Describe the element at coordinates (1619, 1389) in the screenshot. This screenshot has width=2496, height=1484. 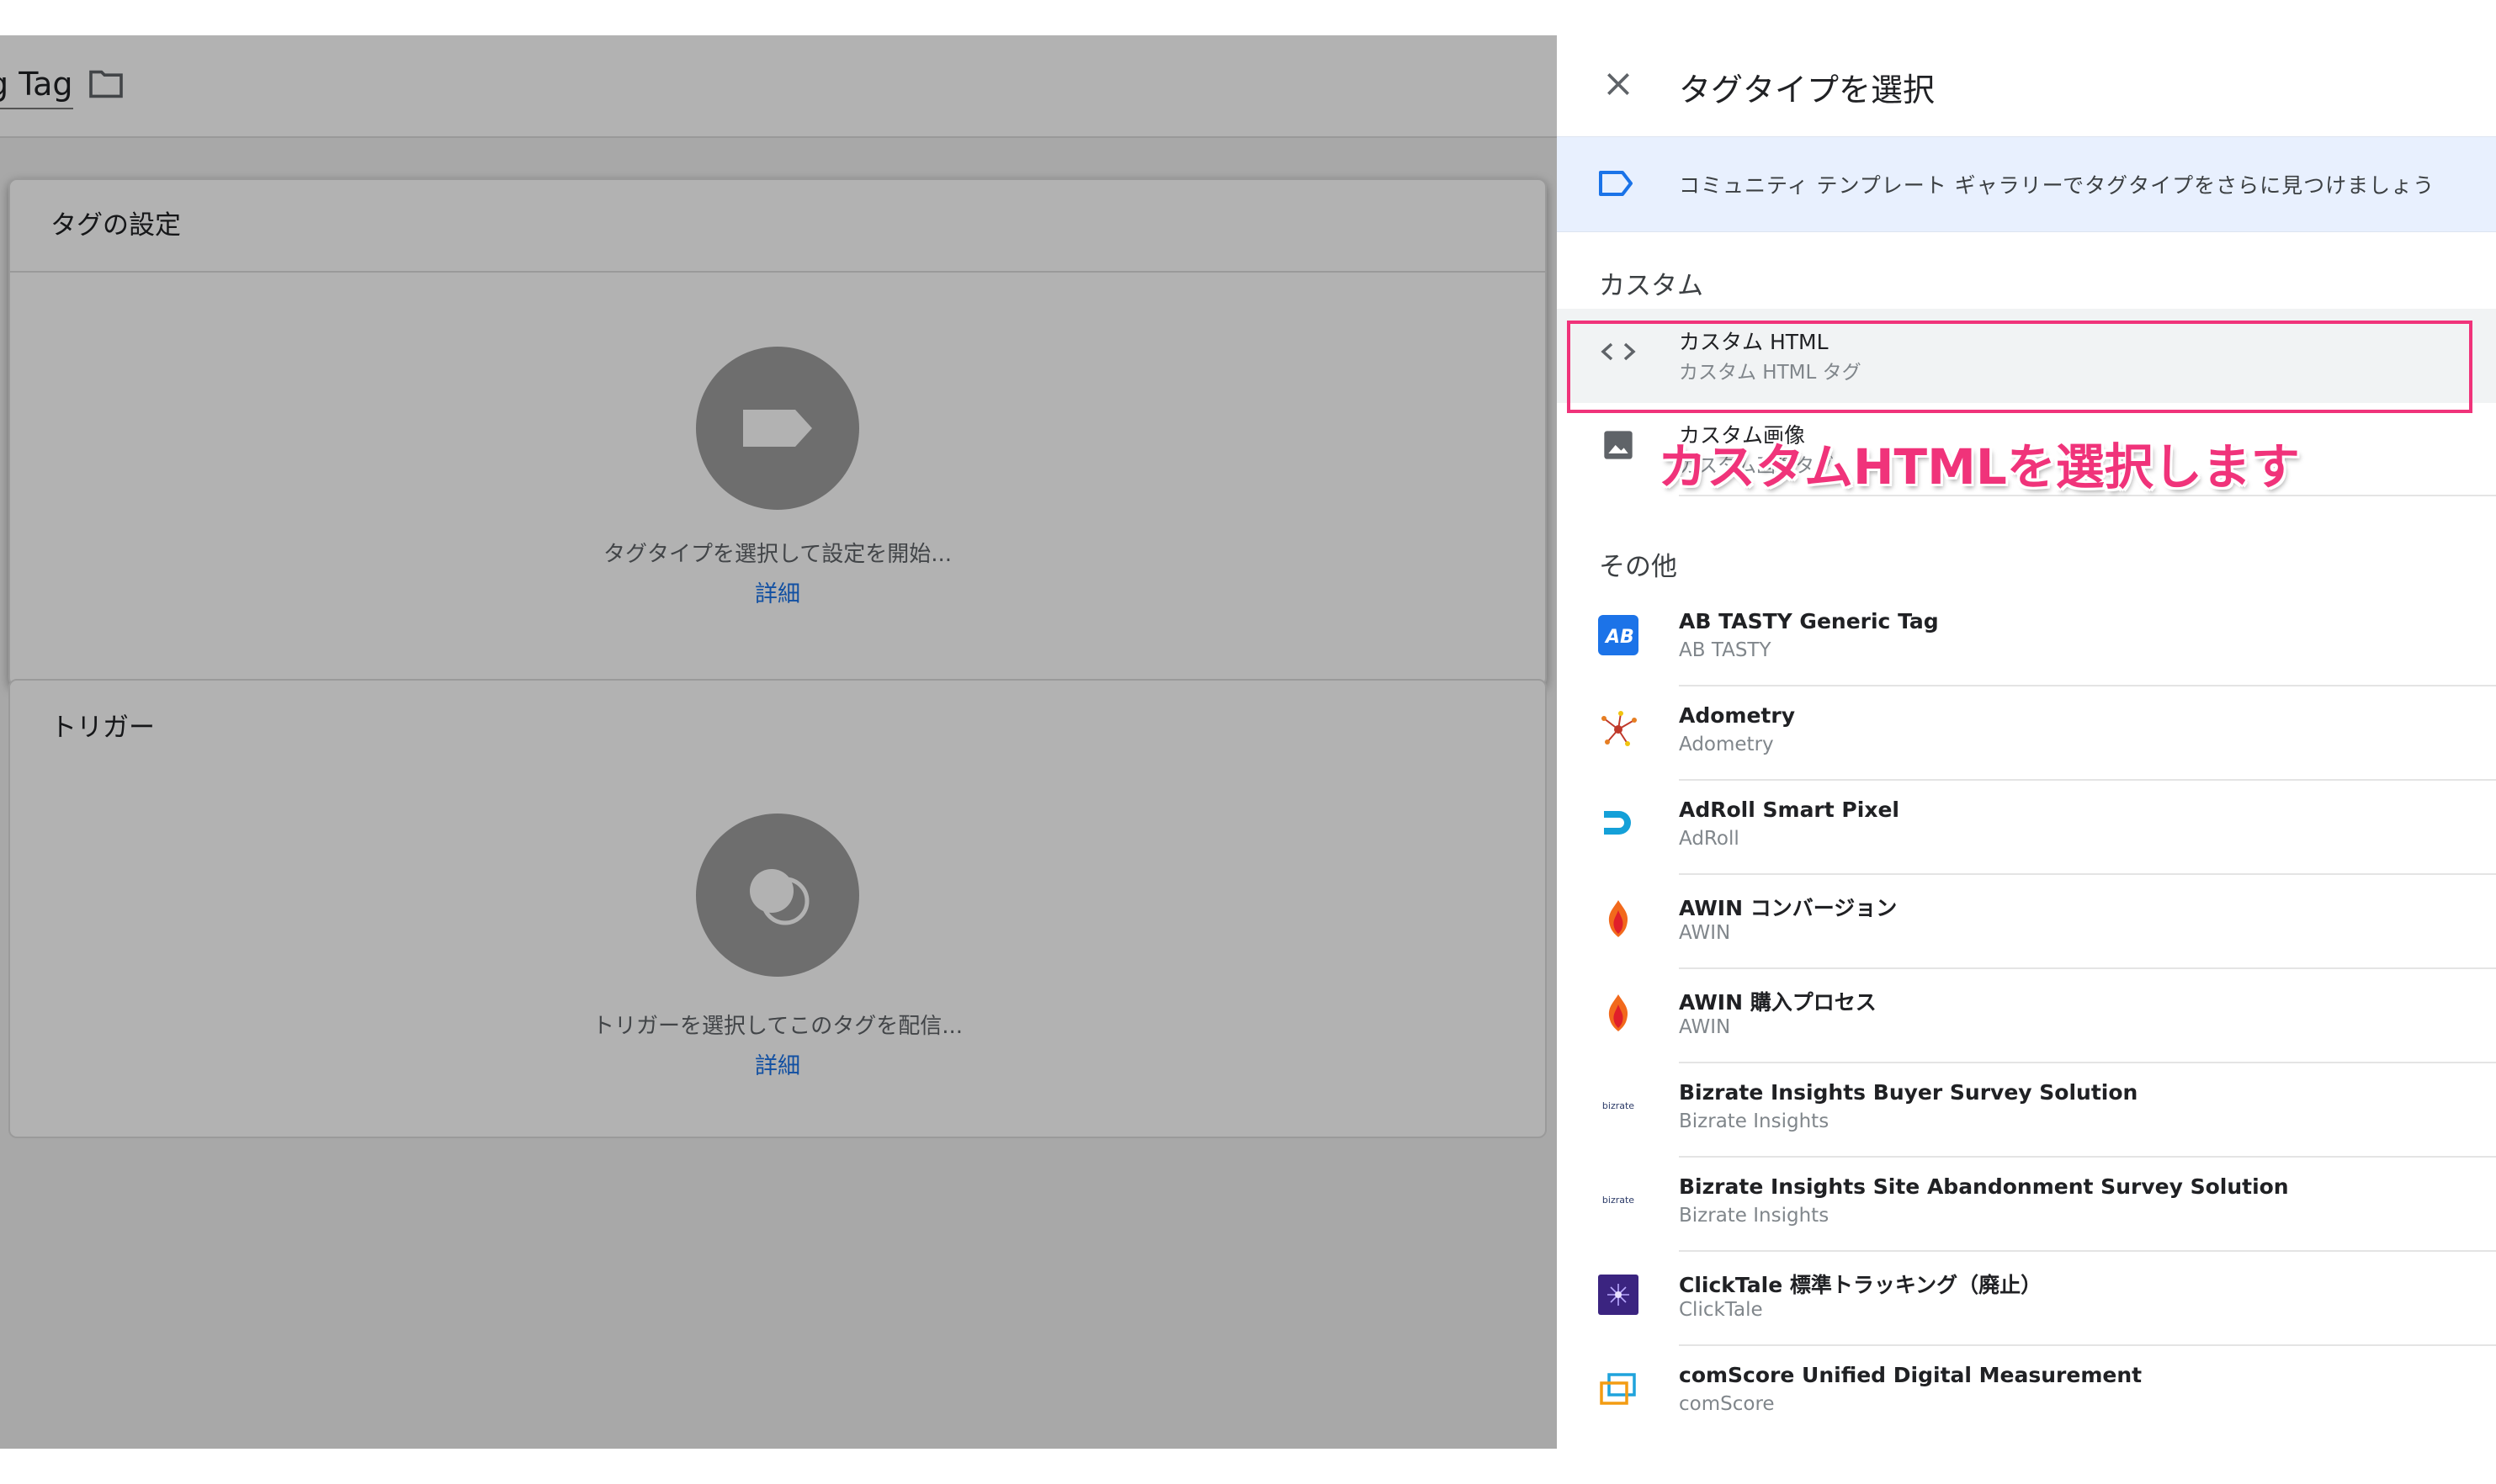
I see `comscore-logo-icon` at that location.